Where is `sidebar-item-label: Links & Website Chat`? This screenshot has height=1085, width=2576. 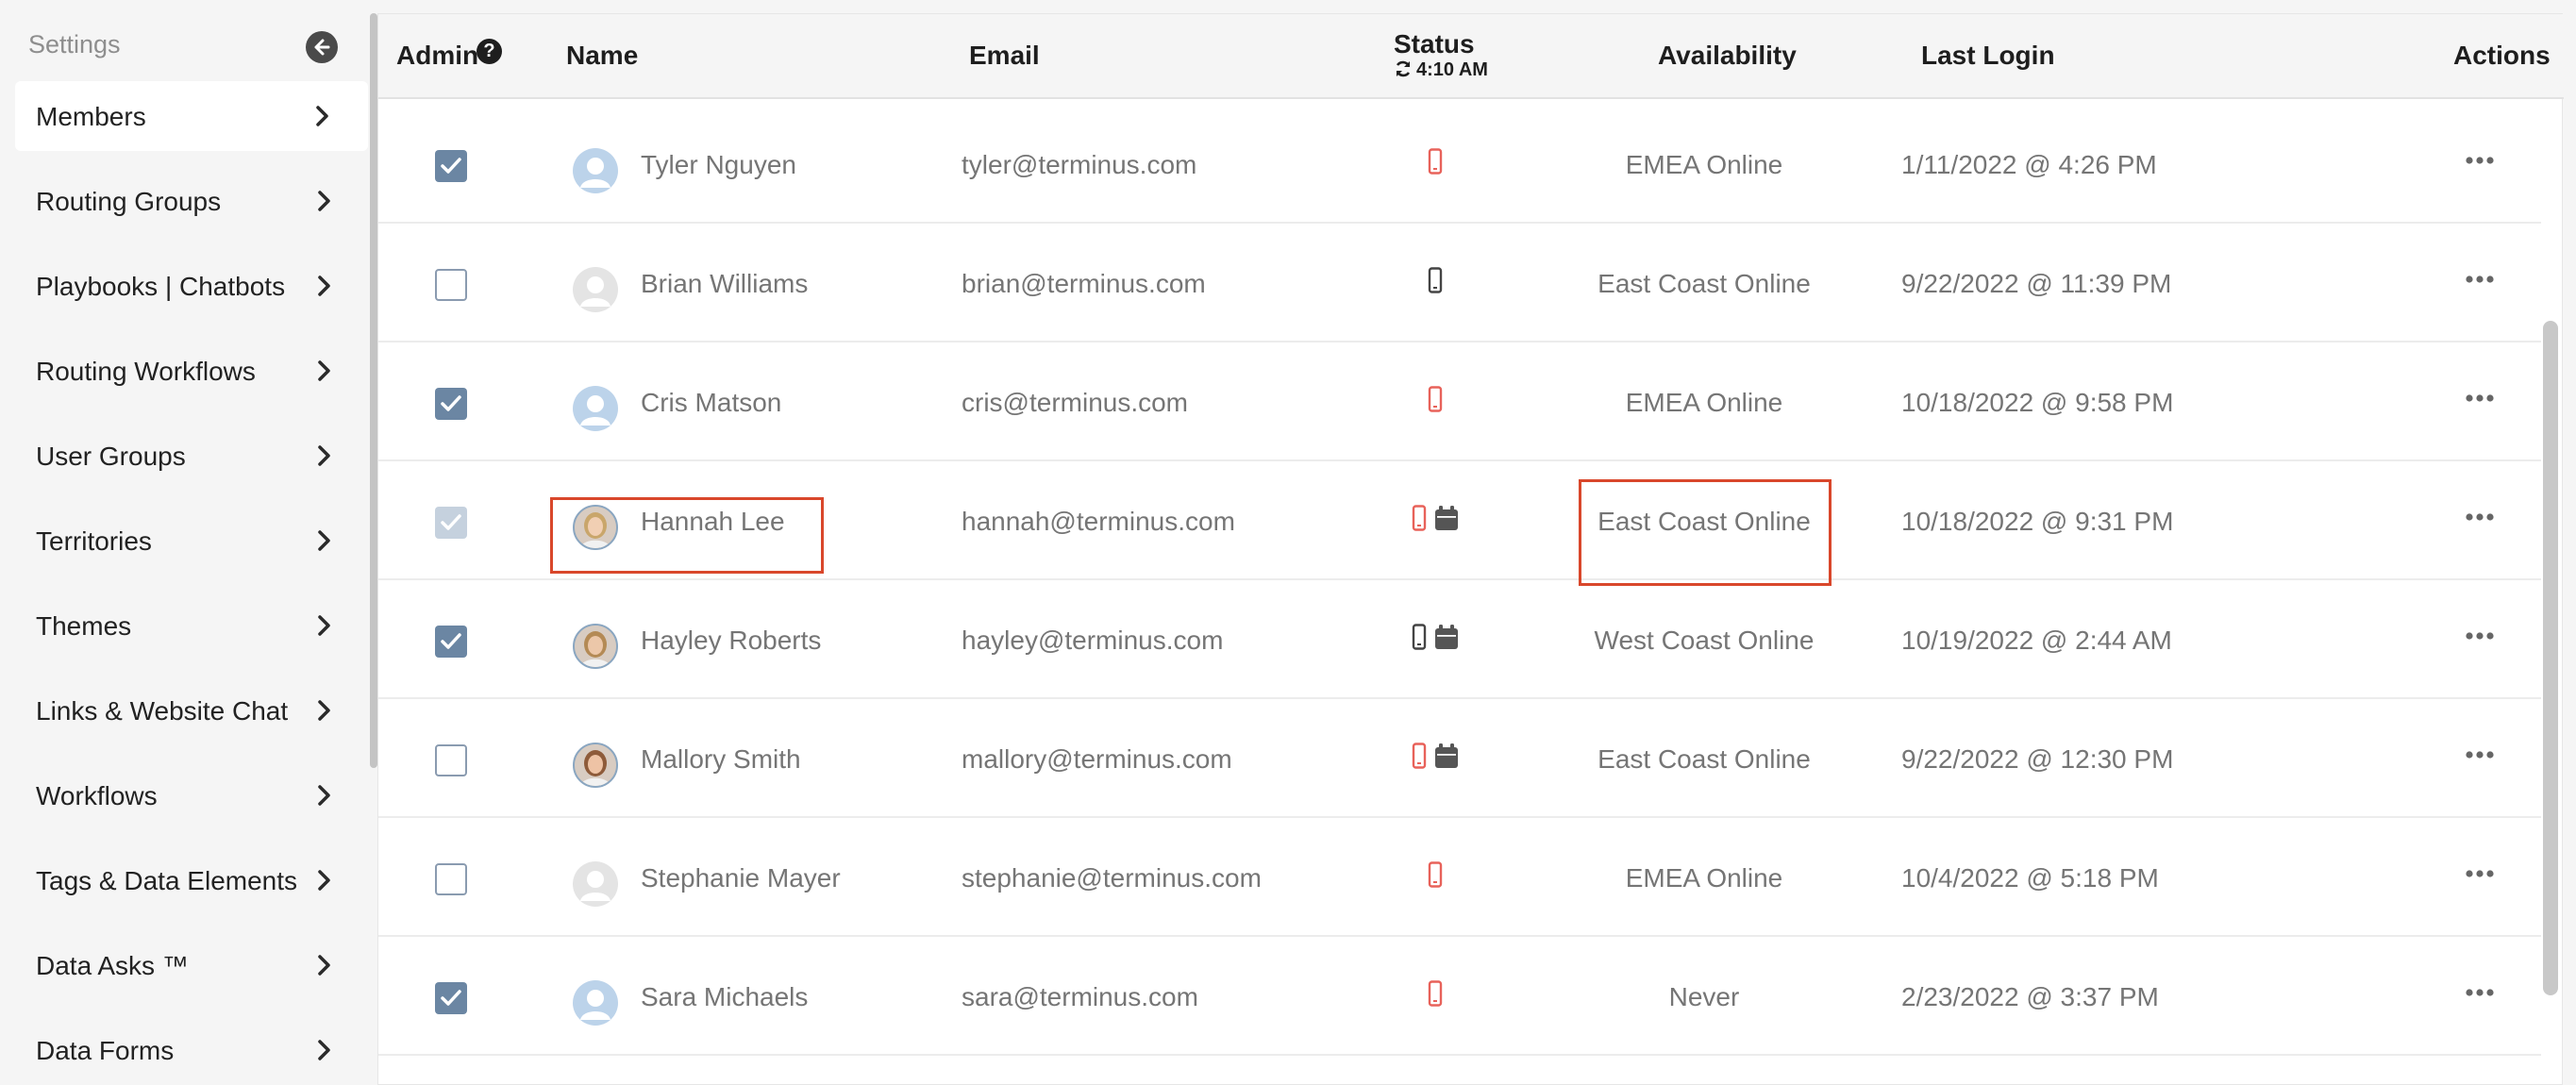 sidebar-item-label: Links & Website Chat is located at coordinates (162, 711).